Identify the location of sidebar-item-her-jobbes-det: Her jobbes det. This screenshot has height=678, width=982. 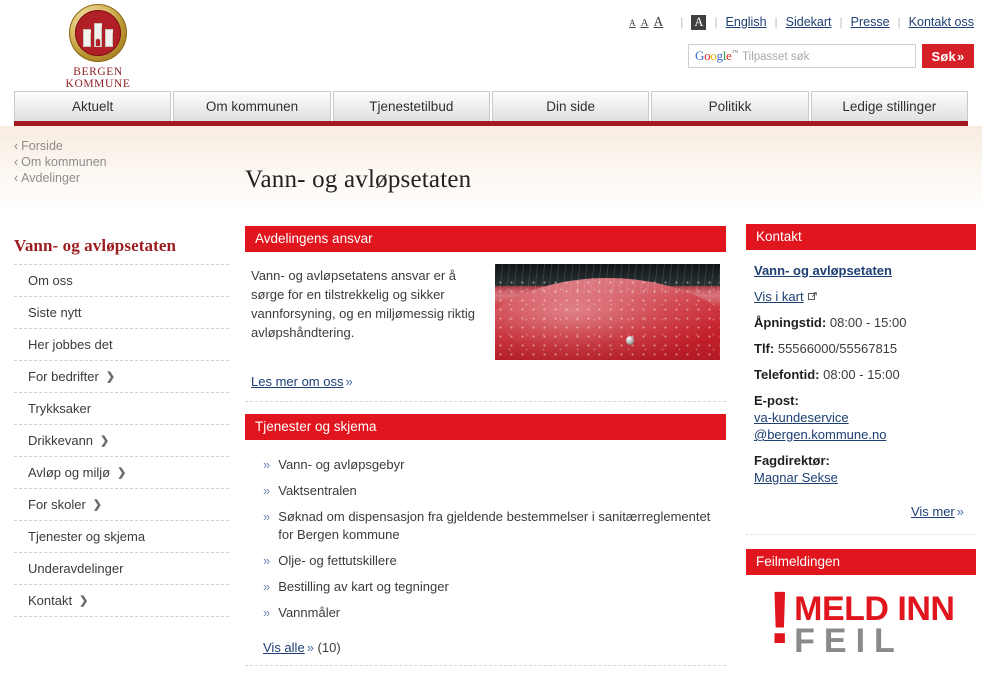
(121, 344).